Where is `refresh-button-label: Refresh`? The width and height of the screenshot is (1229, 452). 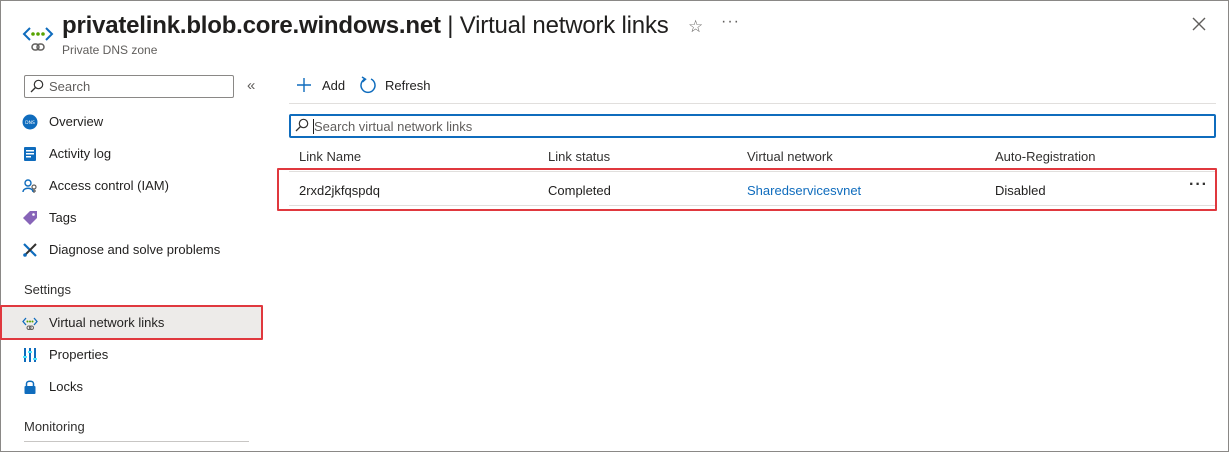 refresh-button-label: Refresh is located at coordinates (408, 85).